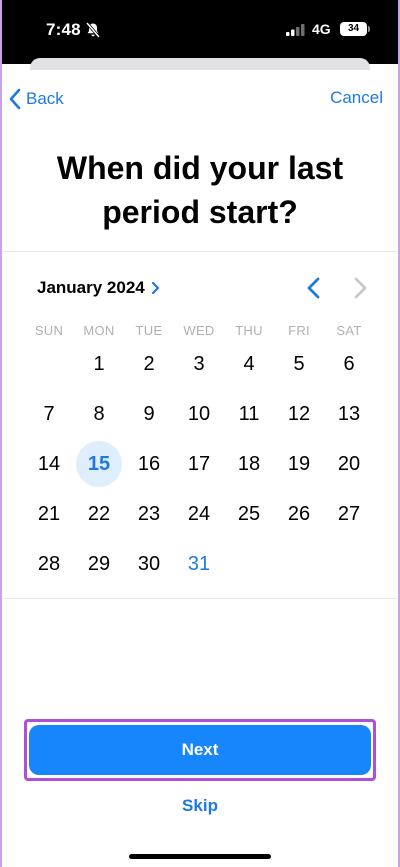 This screenshot has height=867, width=400. Describe the element at coordinates (200, 750) in the screenshot. I see `next-button: Next` at that location.